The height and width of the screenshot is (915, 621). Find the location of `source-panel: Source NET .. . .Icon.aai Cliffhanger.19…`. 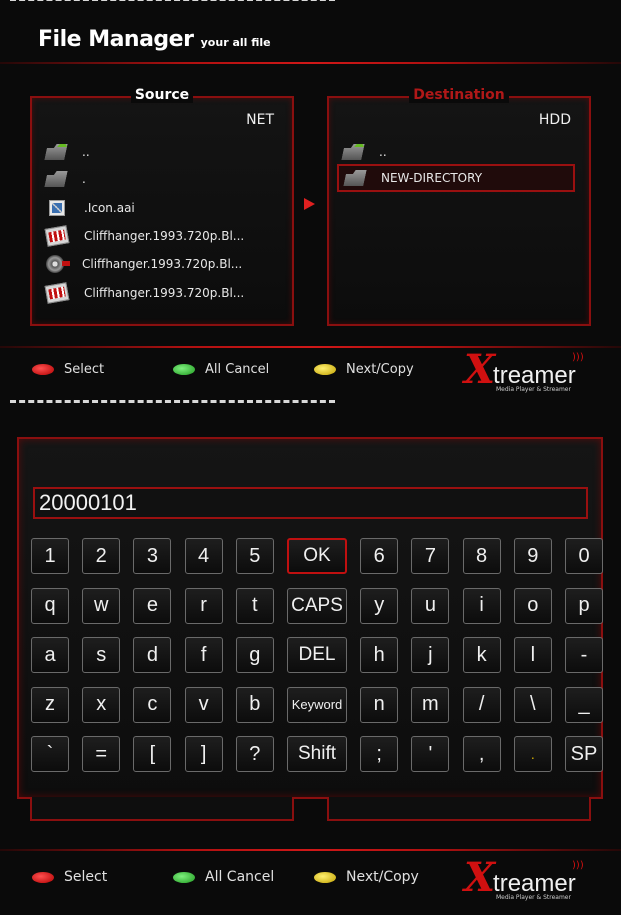

source-panel: Source NET .. . .Icon.aai Cliffhanger.19… is located at coordinates (162, 206).